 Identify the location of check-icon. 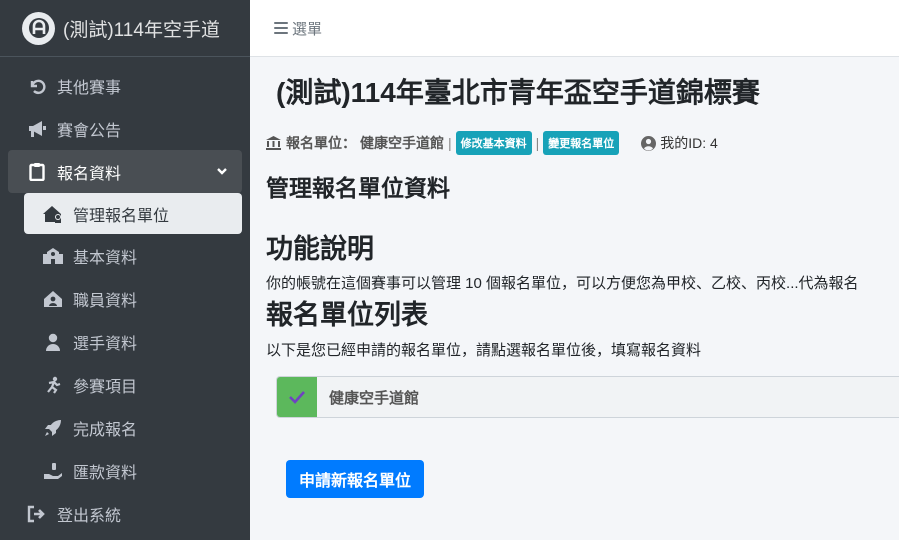
(297, 397).